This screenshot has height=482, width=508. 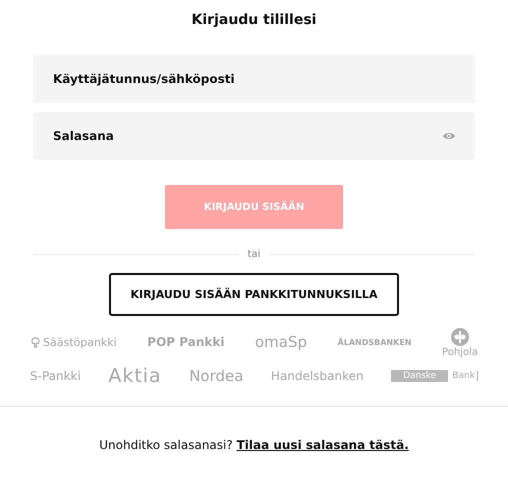 What do you see at coordinates (254, 294) in the screenshot?
I see `bank-login-button: KIRJAUDU SISÄÄN PANKKITUNNUKSILLA` at bounding box center [254, 294].